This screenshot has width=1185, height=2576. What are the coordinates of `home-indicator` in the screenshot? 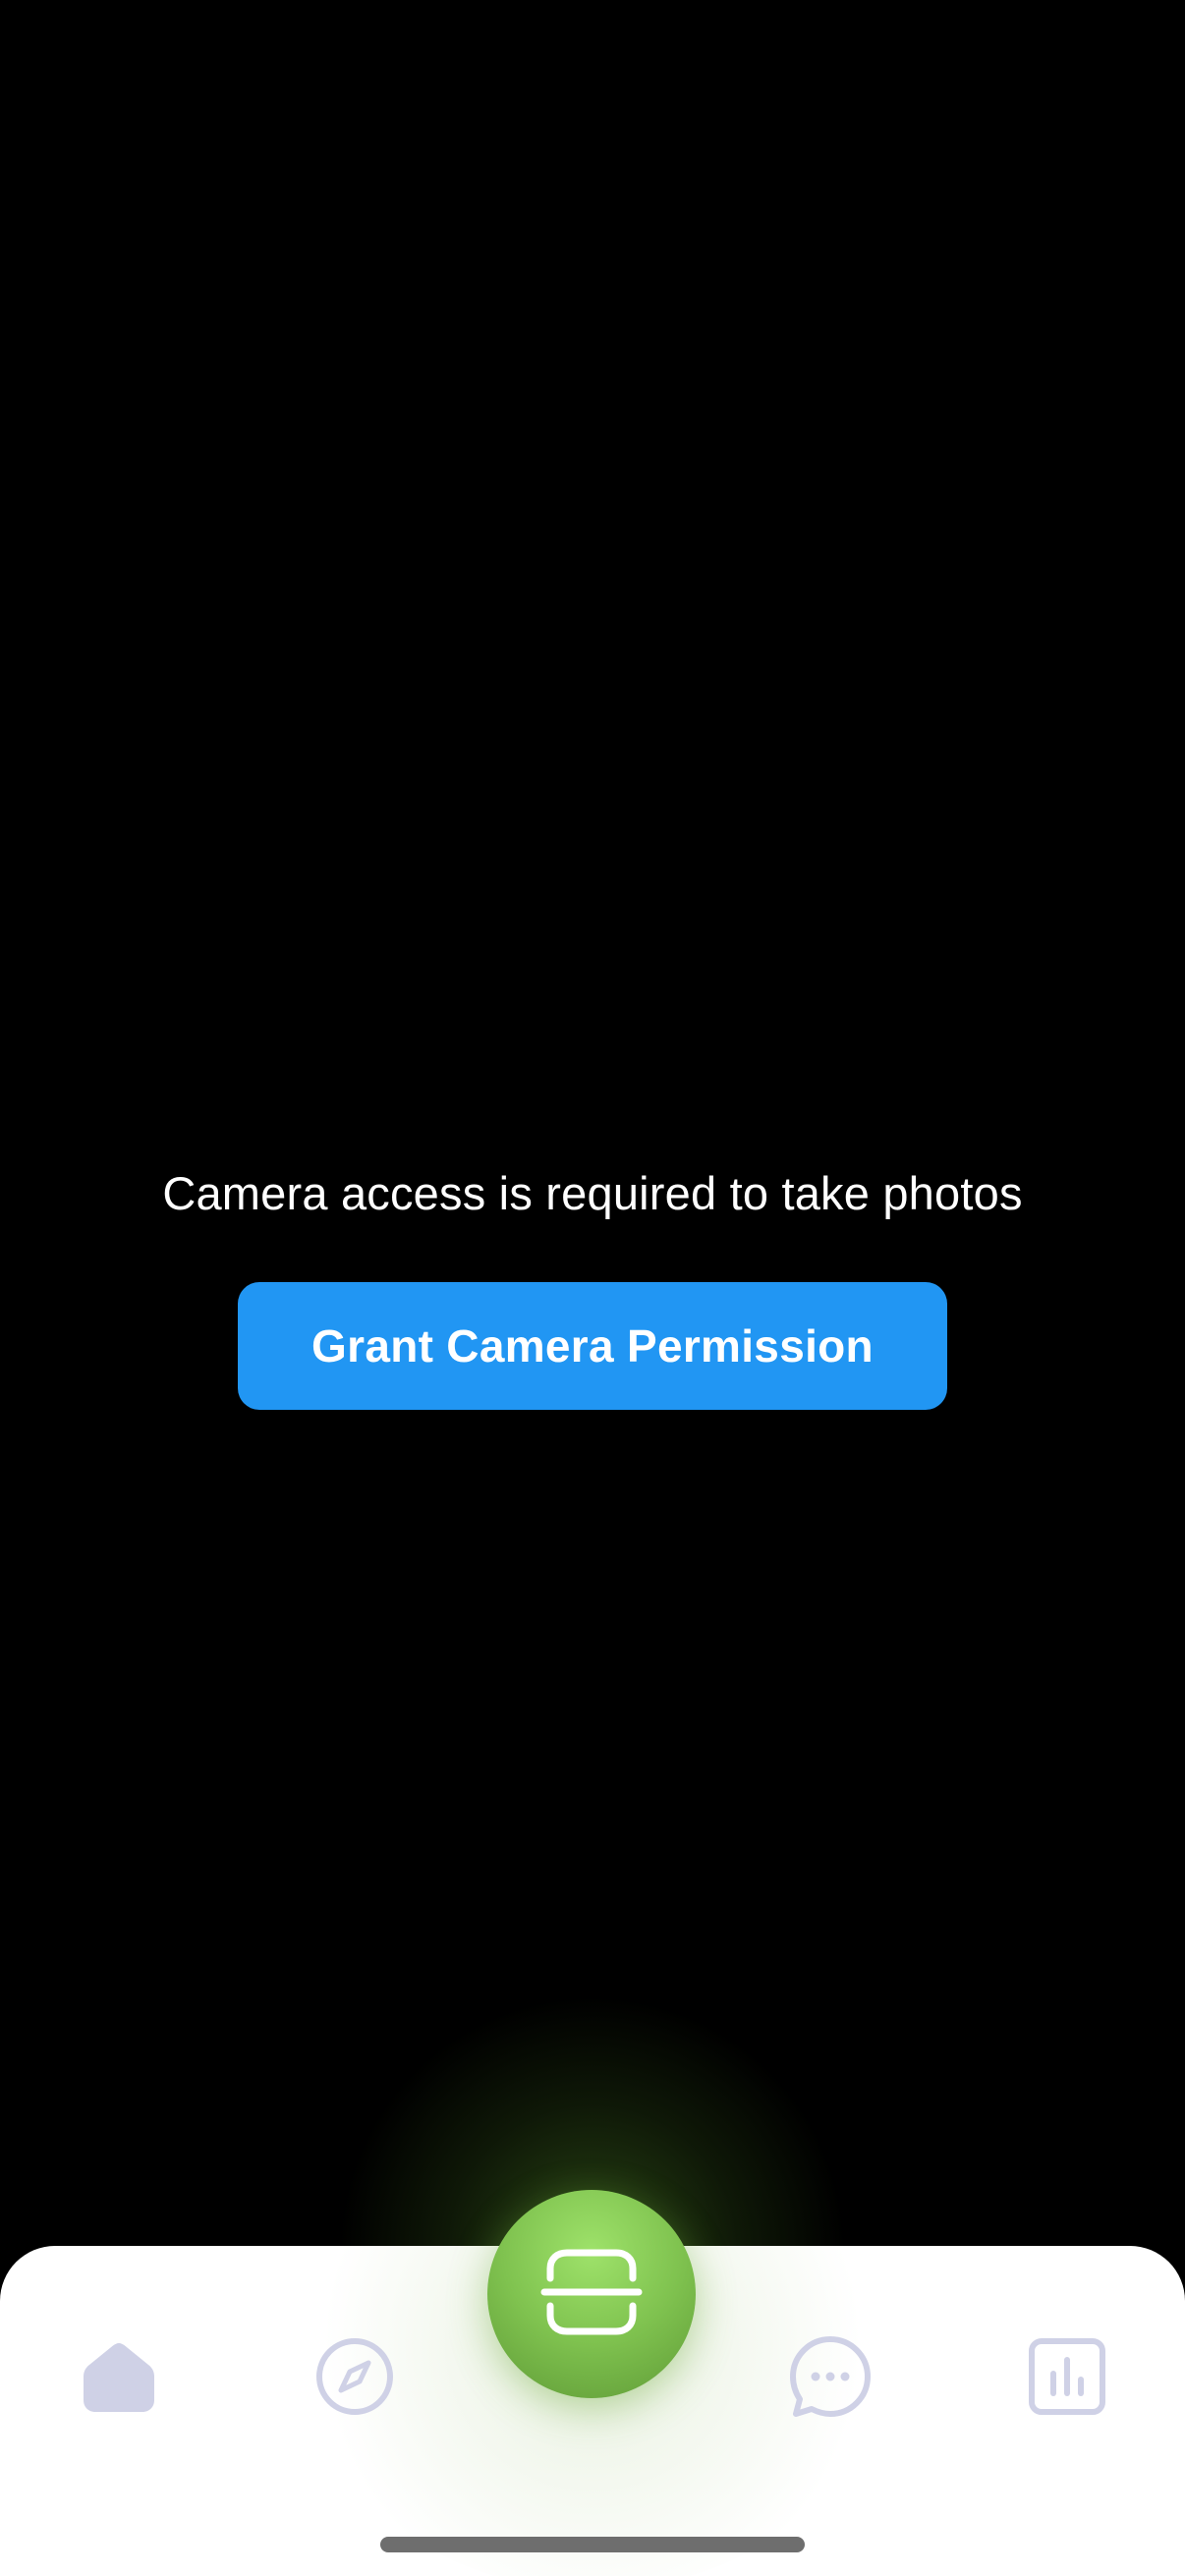 It's located at (592, 2544).